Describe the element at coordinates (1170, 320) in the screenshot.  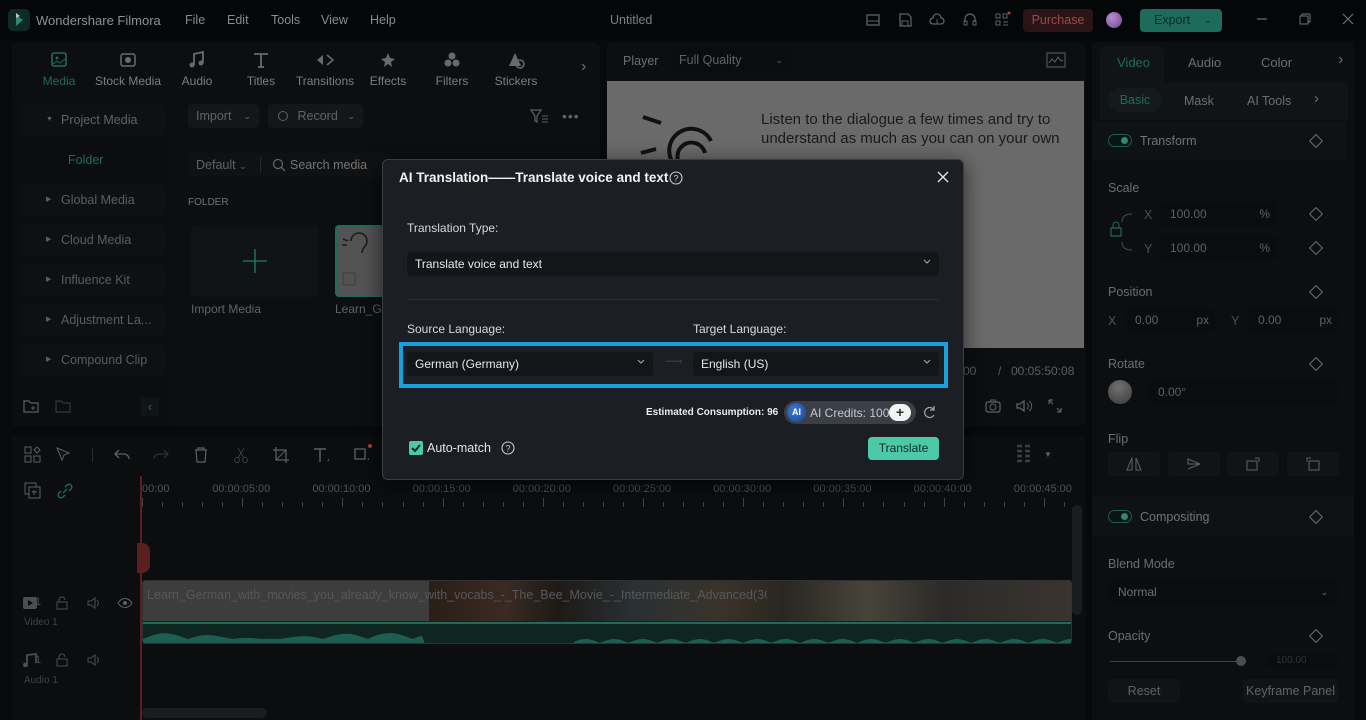
I see `position-x-input: 0.00 px` at that location.